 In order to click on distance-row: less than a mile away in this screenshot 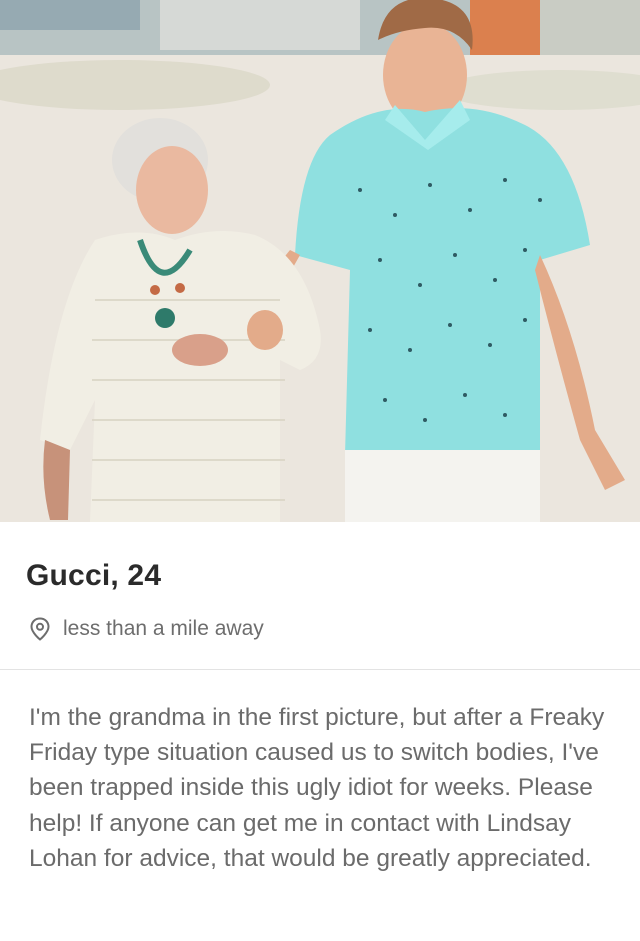, I will do `click(320, 629)`.